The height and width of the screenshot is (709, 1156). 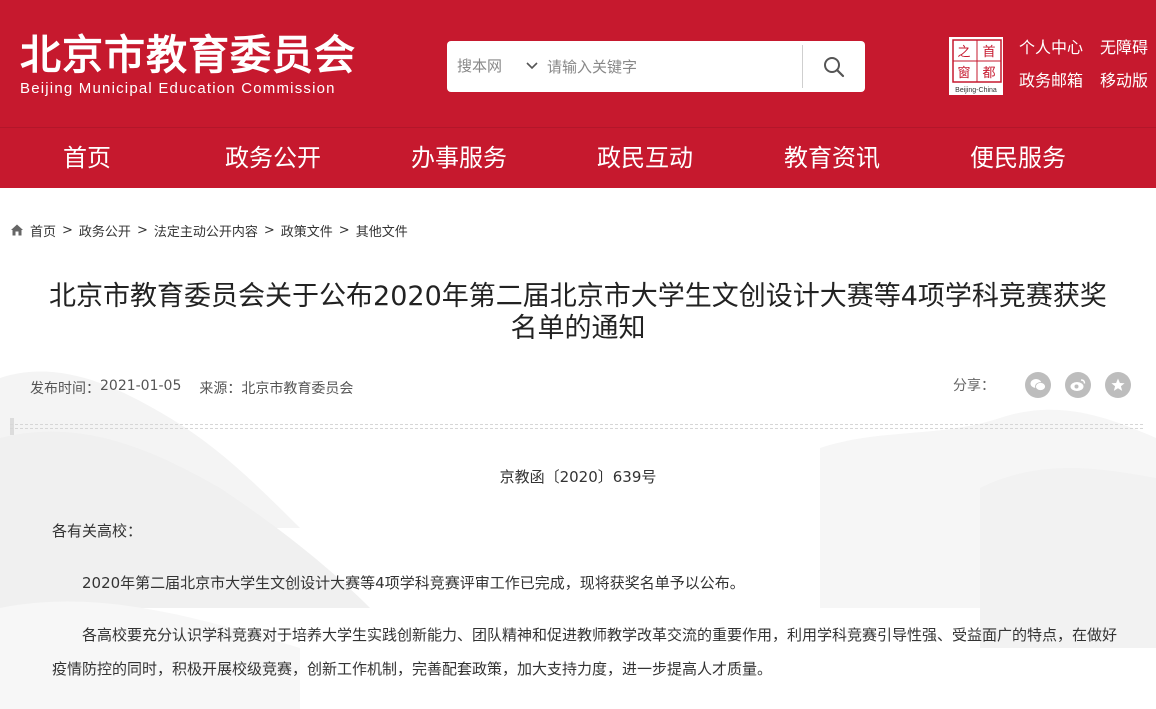 I want to click on share-favorite-button, so click(x=1118, y=385).